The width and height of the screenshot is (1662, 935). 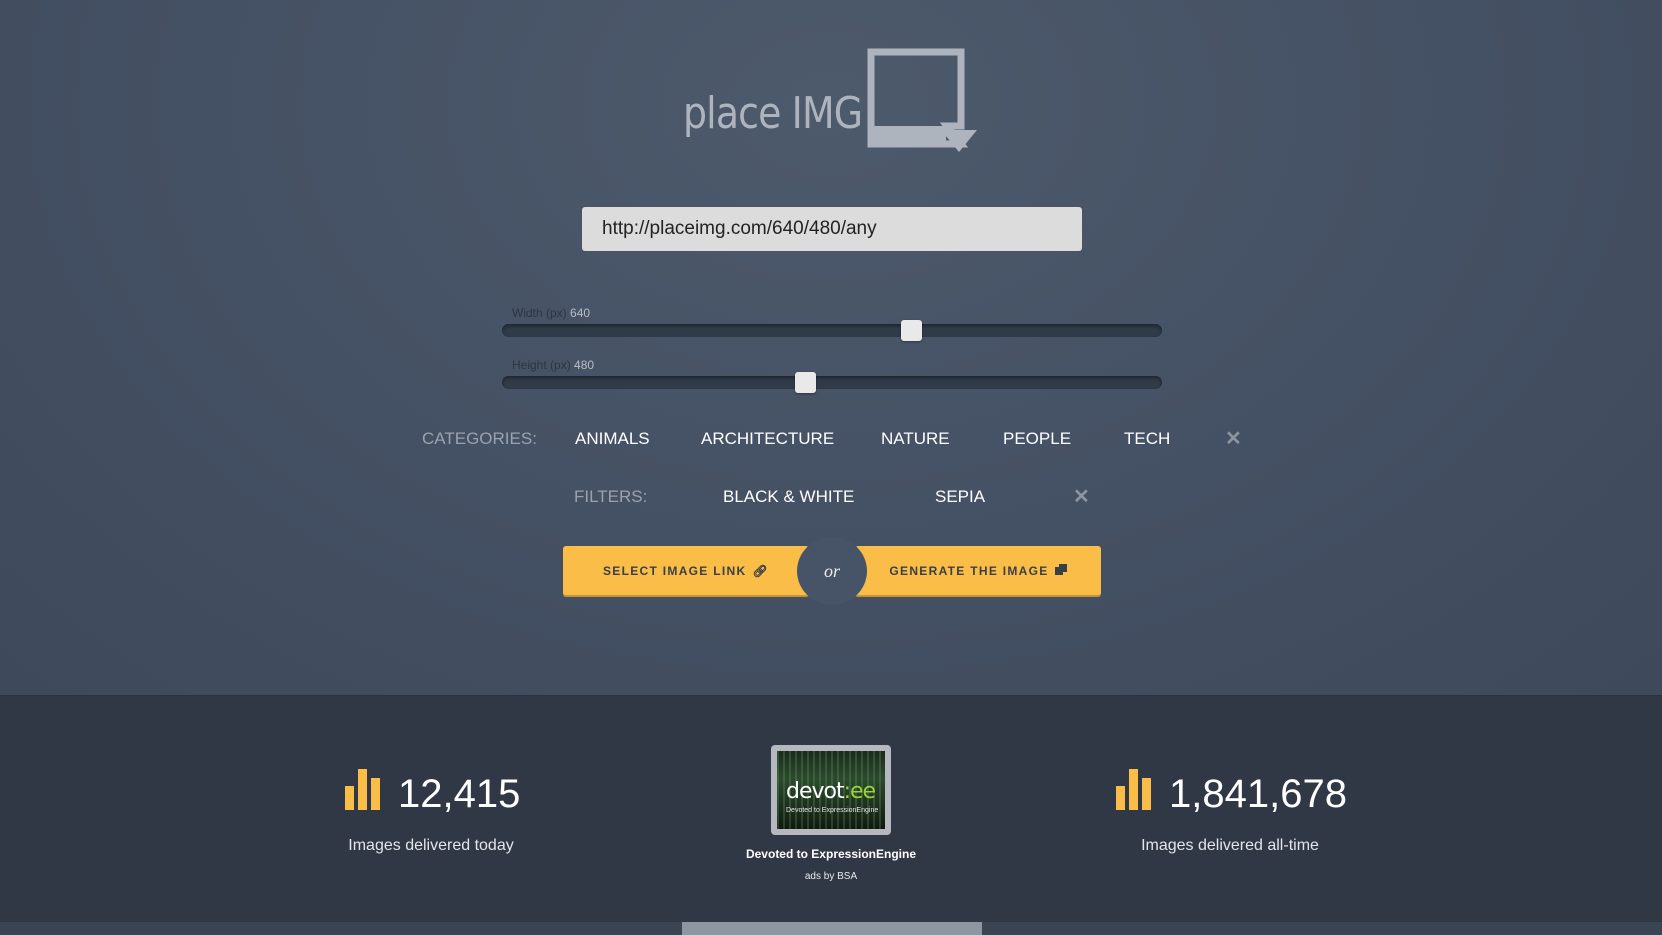 What do you see at coordinates (431, 845) in the screenshot?
I see `images-today-caption: Images delivered today` at bounding box center [431, 845].